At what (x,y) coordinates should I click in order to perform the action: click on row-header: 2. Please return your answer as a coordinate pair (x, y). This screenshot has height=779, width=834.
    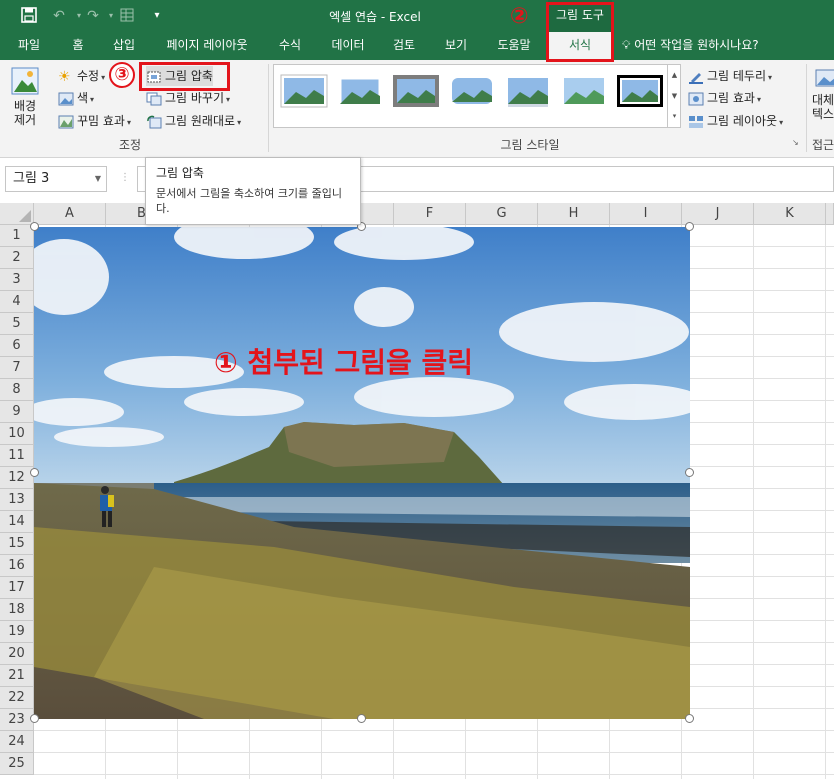
    Looking at the image, I should click on (17, 258).